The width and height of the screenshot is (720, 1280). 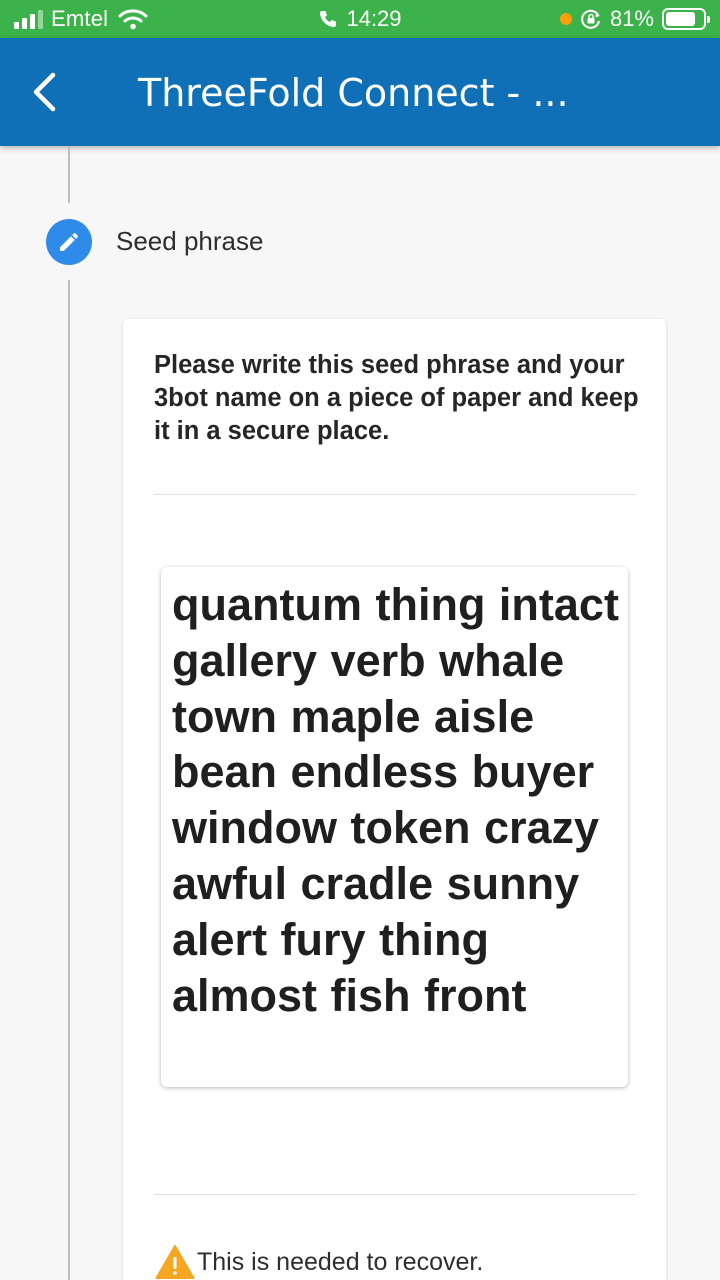 I want to click on orientation-lock-icon, so click(x=590, y=19).